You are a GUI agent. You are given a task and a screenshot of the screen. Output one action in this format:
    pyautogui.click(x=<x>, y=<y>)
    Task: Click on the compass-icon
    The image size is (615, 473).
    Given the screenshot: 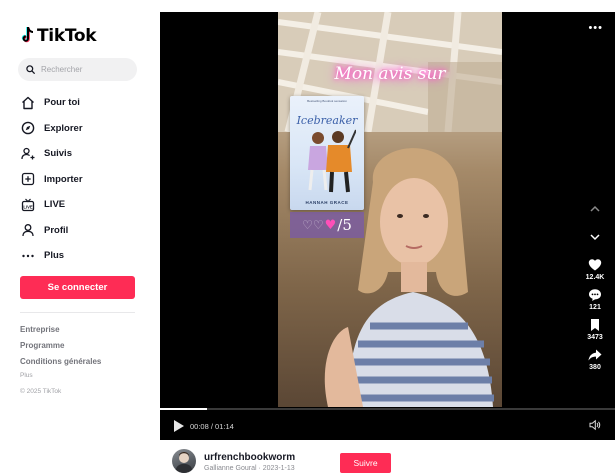 What is the action you would take?
    pyautogui.click(x=28, y=128)
    